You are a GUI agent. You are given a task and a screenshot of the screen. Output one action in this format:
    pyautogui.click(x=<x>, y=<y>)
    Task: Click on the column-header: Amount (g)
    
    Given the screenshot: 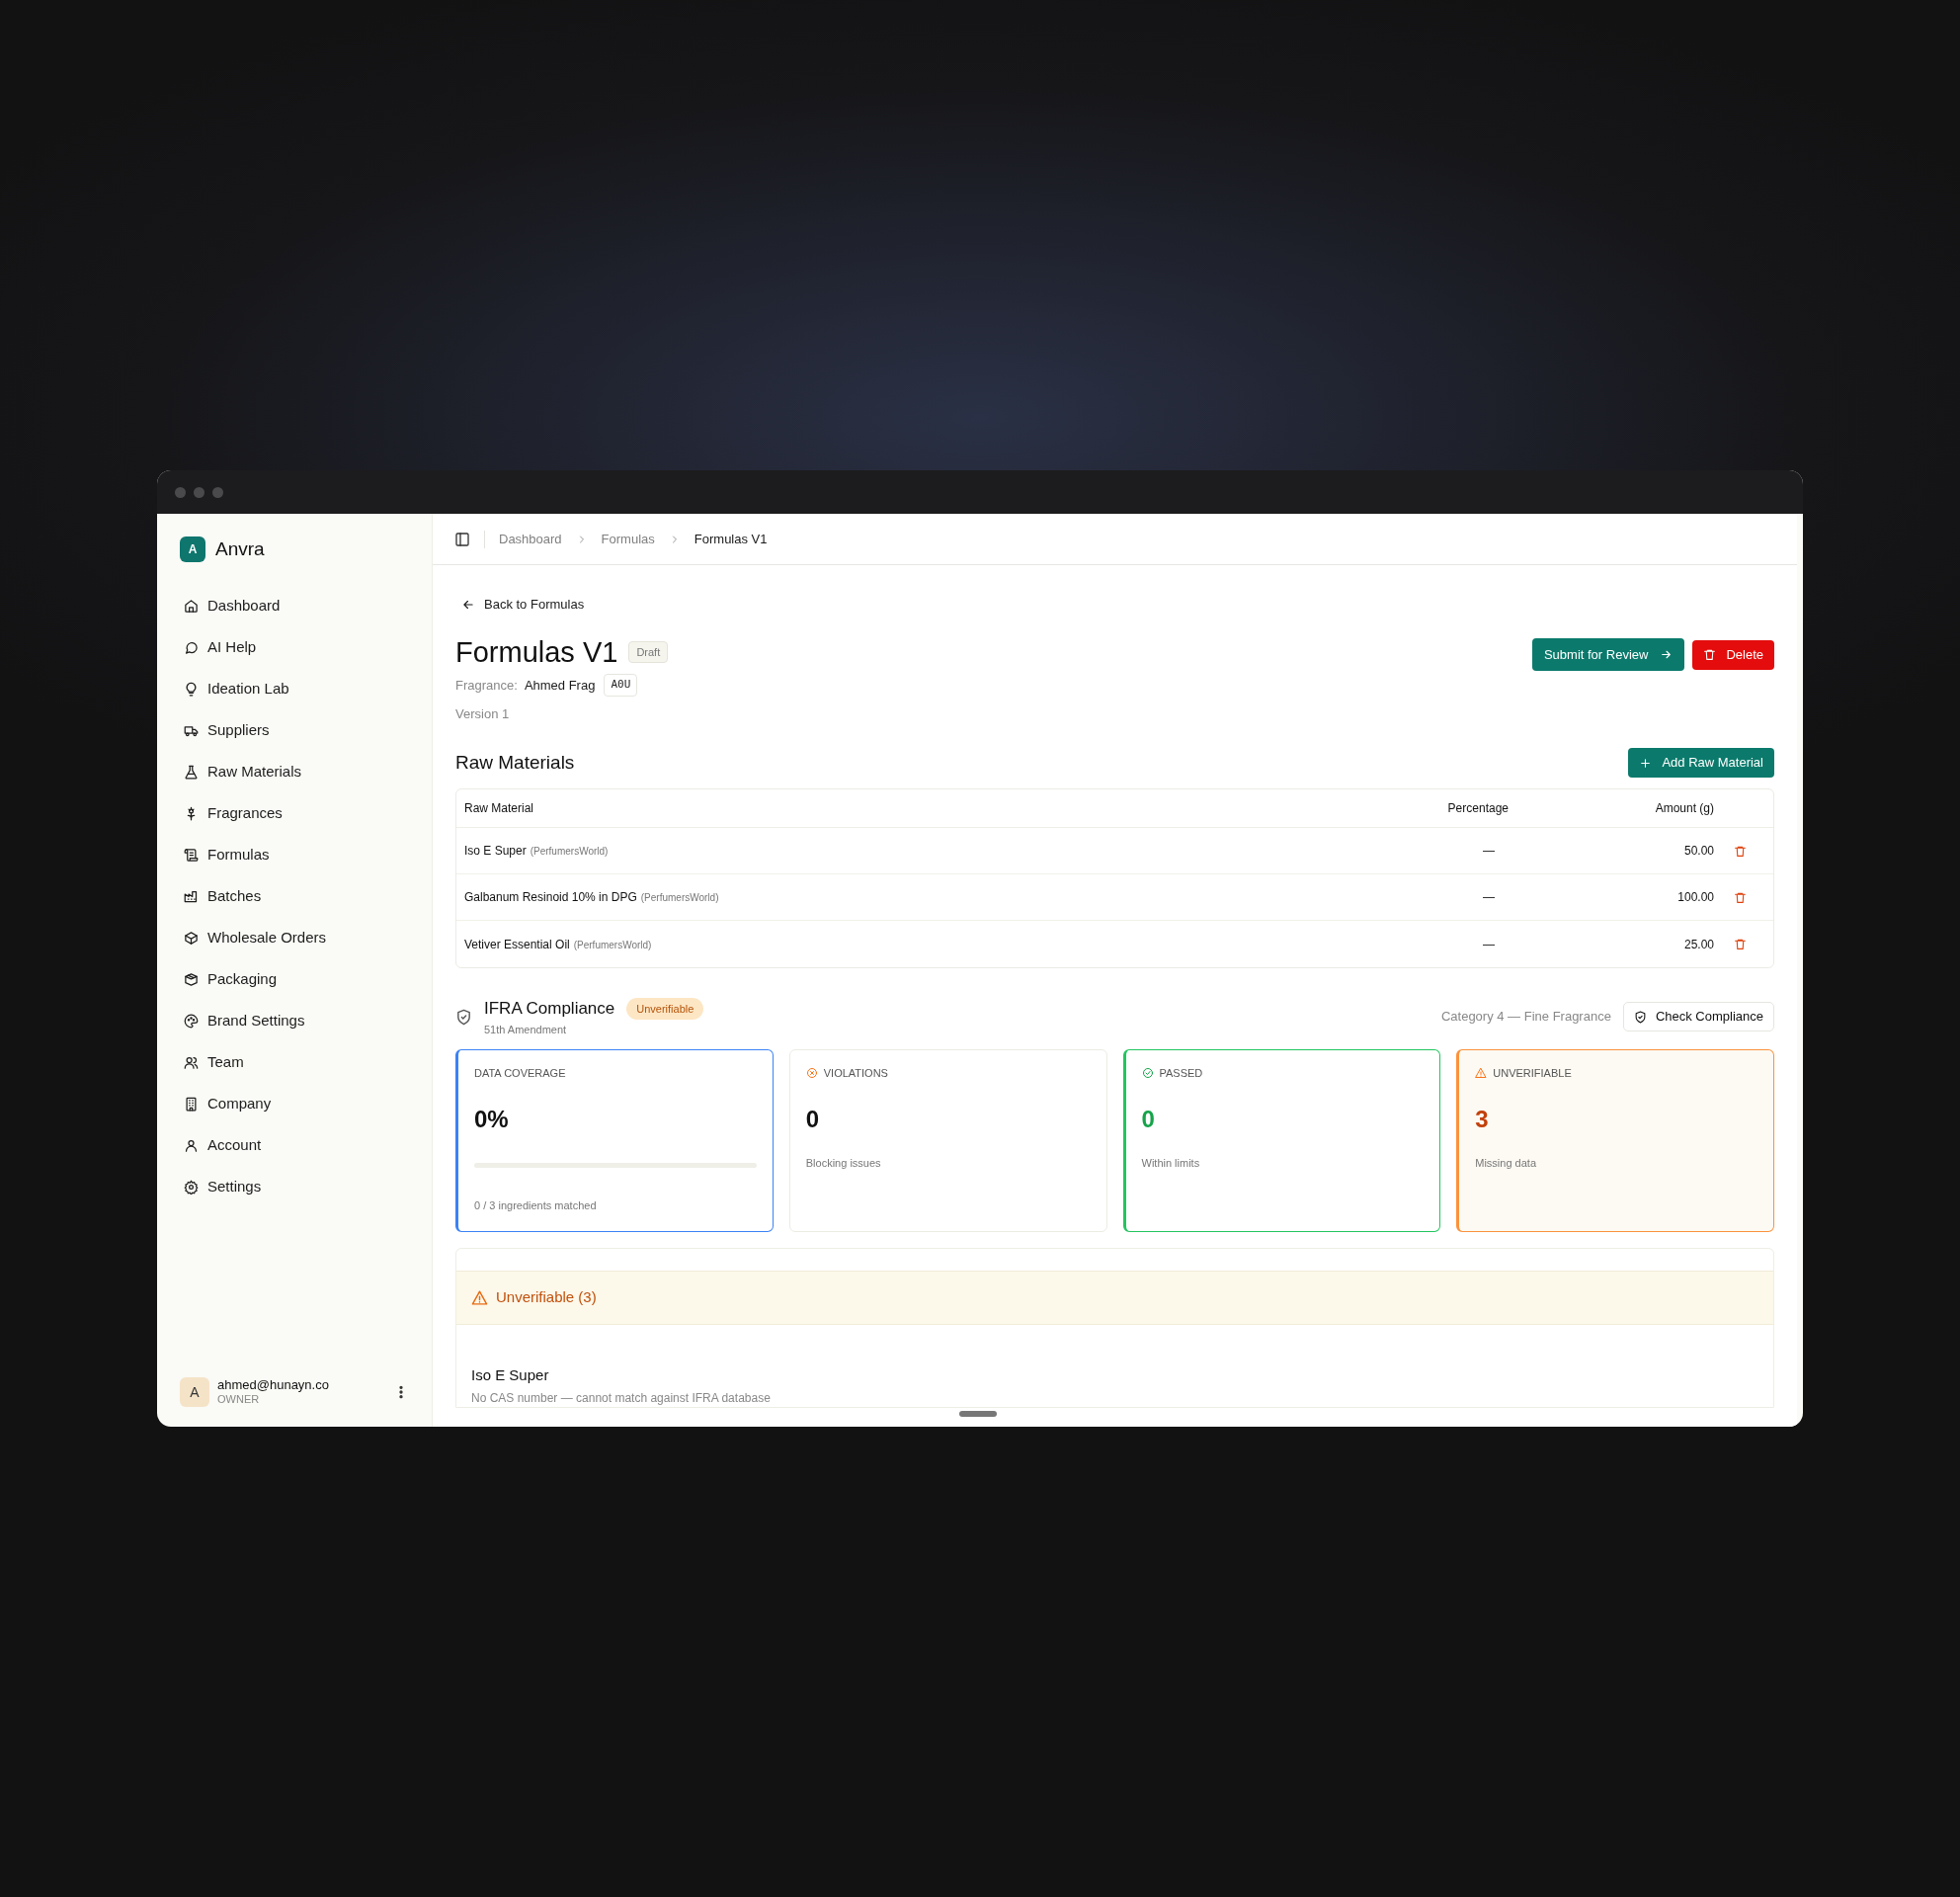 What is the action you would take?
    pyautogui.click(x=1684, y=808)
    